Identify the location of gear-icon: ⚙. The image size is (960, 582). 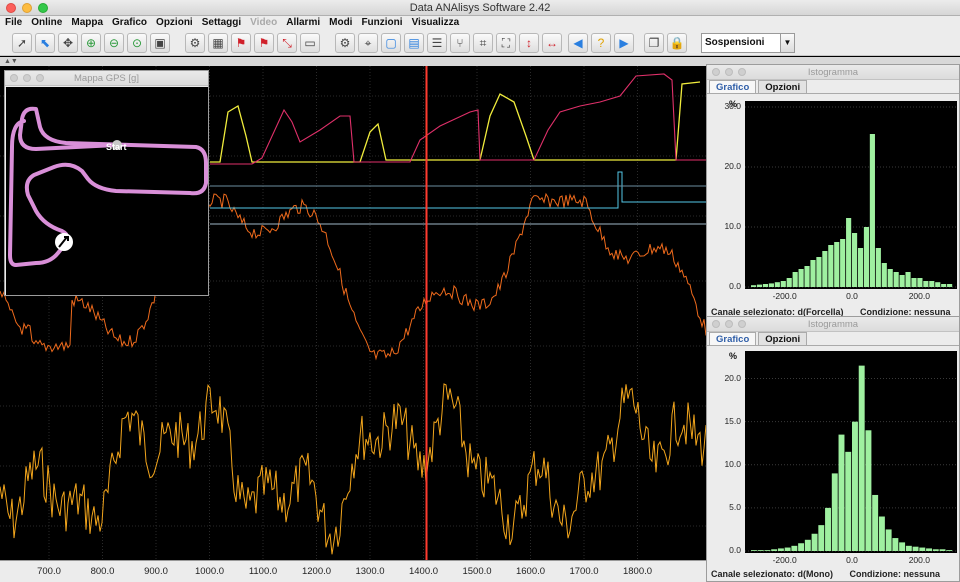
(195, 43).